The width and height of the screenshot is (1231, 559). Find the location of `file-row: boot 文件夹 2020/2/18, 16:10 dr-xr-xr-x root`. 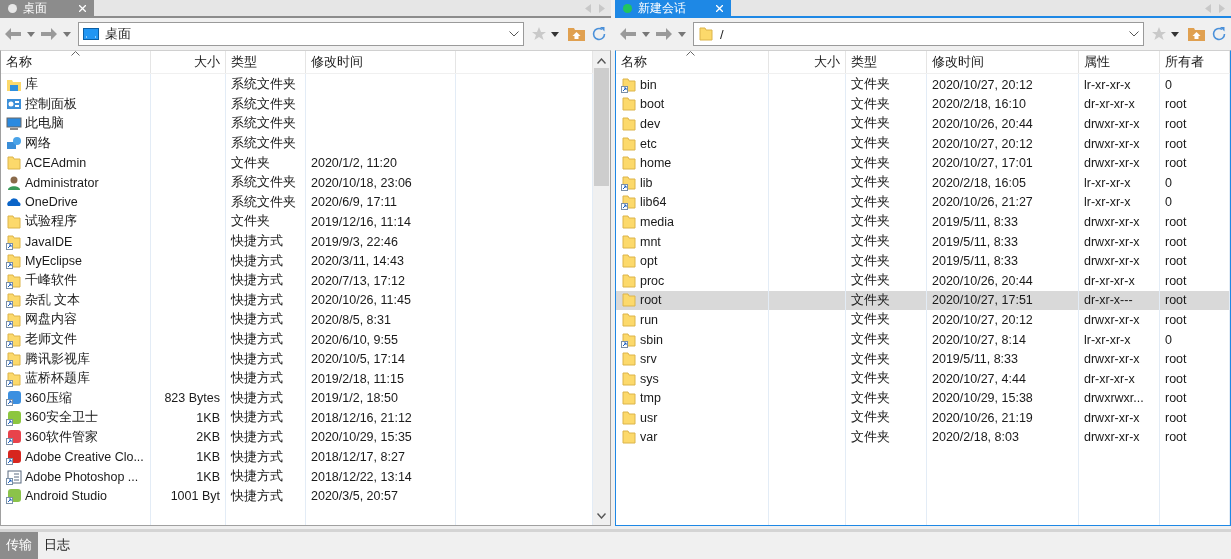

file-row: boot 文件夹 2020/2/18, 16:10 dr-xr-xr-x root is located at coordinates (923, 104).